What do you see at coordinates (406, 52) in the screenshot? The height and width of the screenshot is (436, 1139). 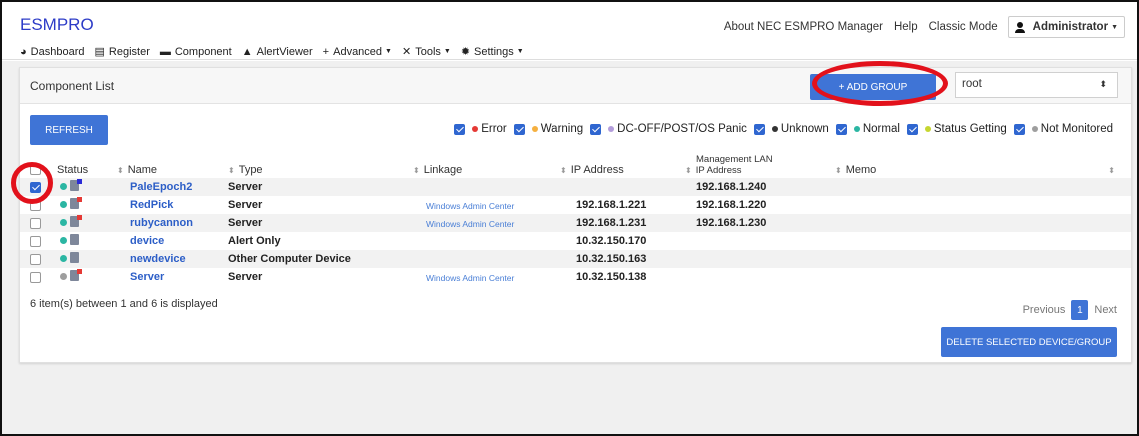 I see `tools-icon: ✕` at bounding box center [406, 52].